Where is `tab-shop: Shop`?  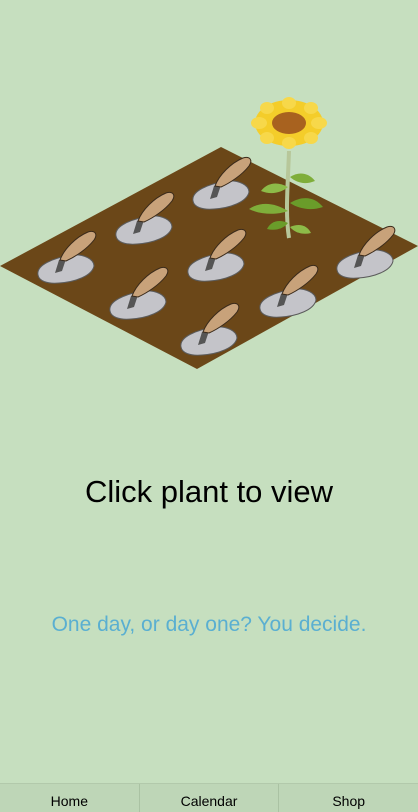
tab-shop: Shop is located at coordinates (348, 798).